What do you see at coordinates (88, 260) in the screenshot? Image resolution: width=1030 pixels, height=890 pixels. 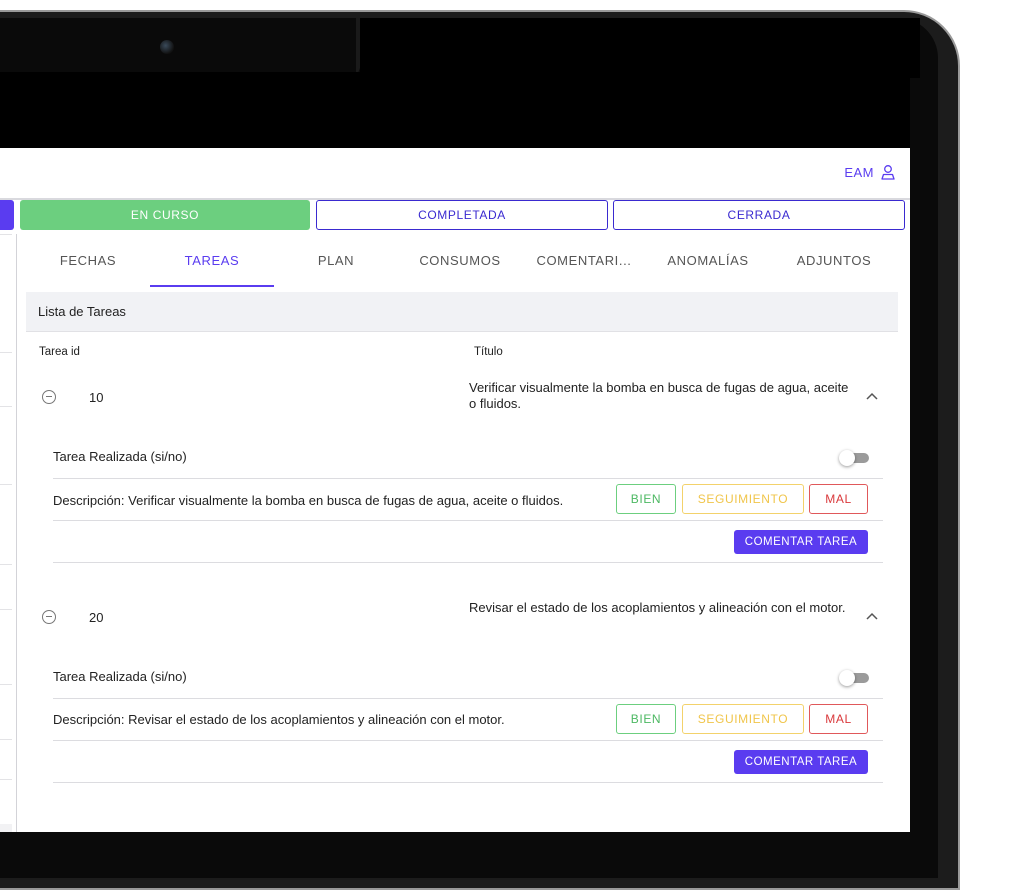 I see `tab-fechas: FECHAS` at bounding box center [88, 260].